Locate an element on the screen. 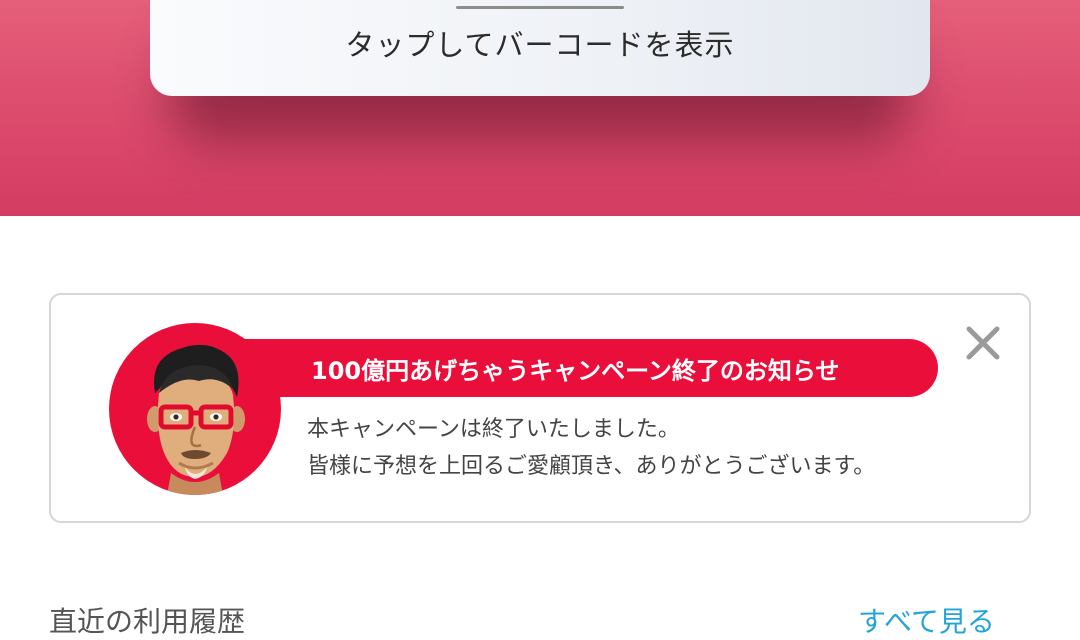 This screenshot has width=1080, height=640. mascot-avatar is located at coordinates (195, 409).